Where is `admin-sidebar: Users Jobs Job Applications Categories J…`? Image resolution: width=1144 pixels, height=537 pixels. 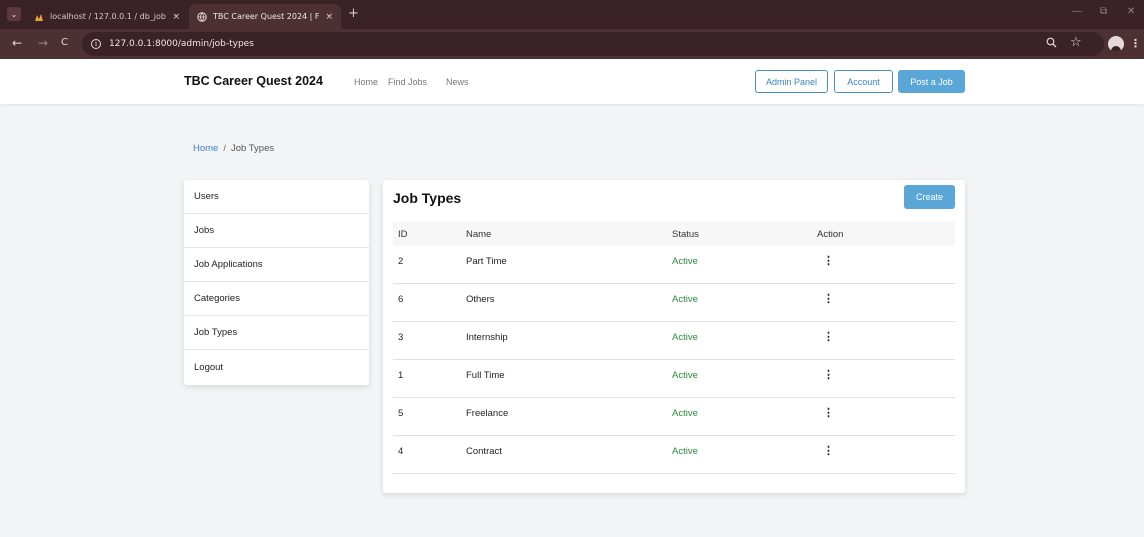
admin-sidebar: Users Jobs Job Applications Categories J… is located at coordinates (276, 282).